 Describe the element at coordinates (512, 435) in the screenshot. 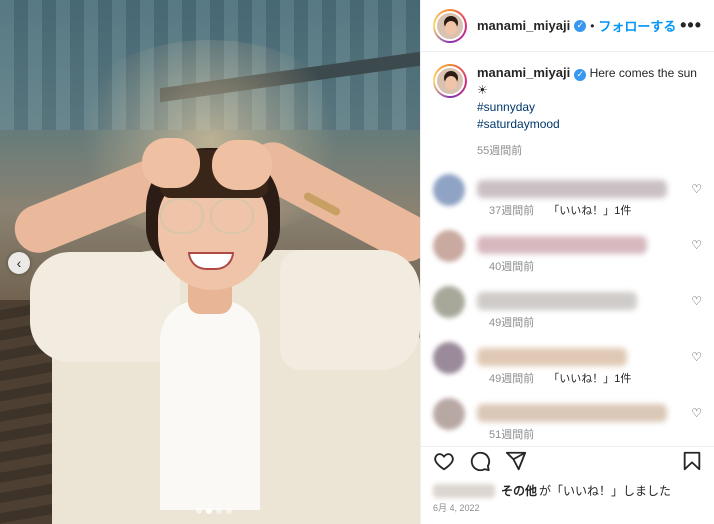

I see `comment-timestamp: 51週間前` at that location.